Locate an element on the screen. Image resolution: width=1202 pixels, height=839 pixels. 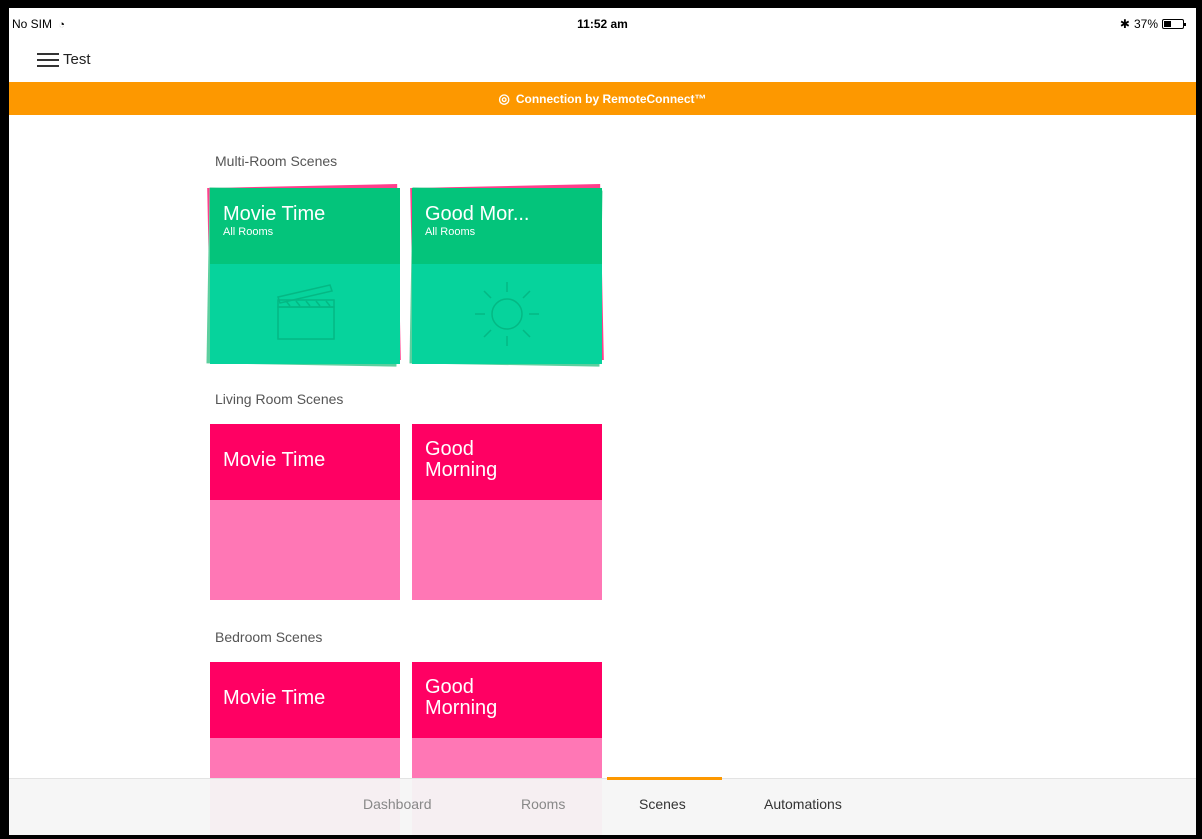
status-time: 11:52 am is located at coordinates (602, 24).